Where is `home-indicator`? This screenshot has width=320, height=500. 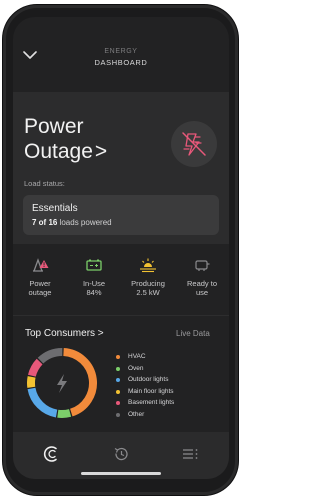
home-indicator is located at coordinates (121, 473).